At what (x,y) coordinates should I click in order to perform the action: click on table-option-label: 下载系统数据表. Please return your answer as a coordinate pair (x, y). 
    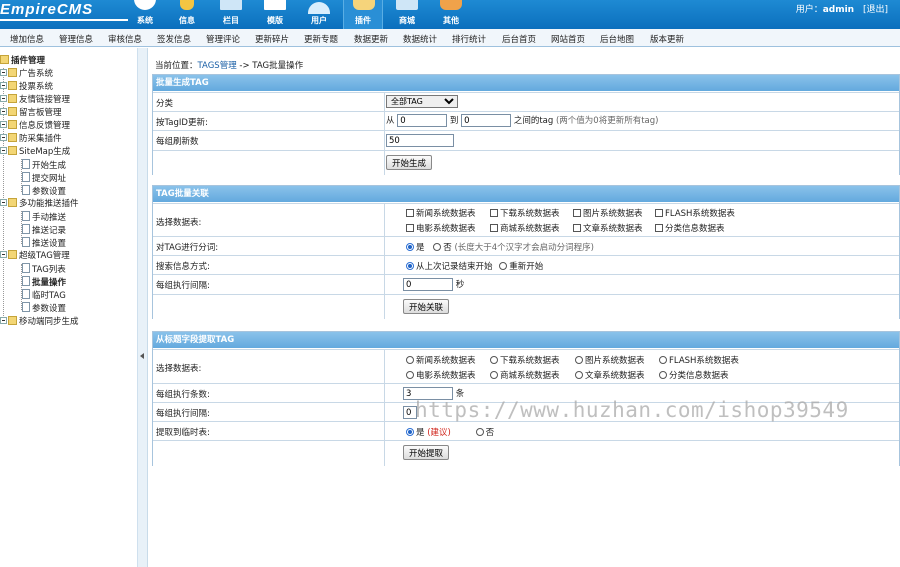
    Looking at the image, I should click on (530, 361).